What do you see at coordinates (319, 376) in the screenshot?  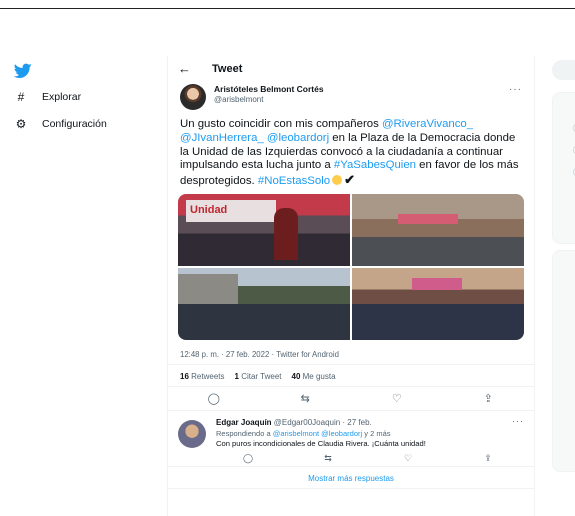 I see `stat-label: Me gusta` at bounding box center [319, 376].